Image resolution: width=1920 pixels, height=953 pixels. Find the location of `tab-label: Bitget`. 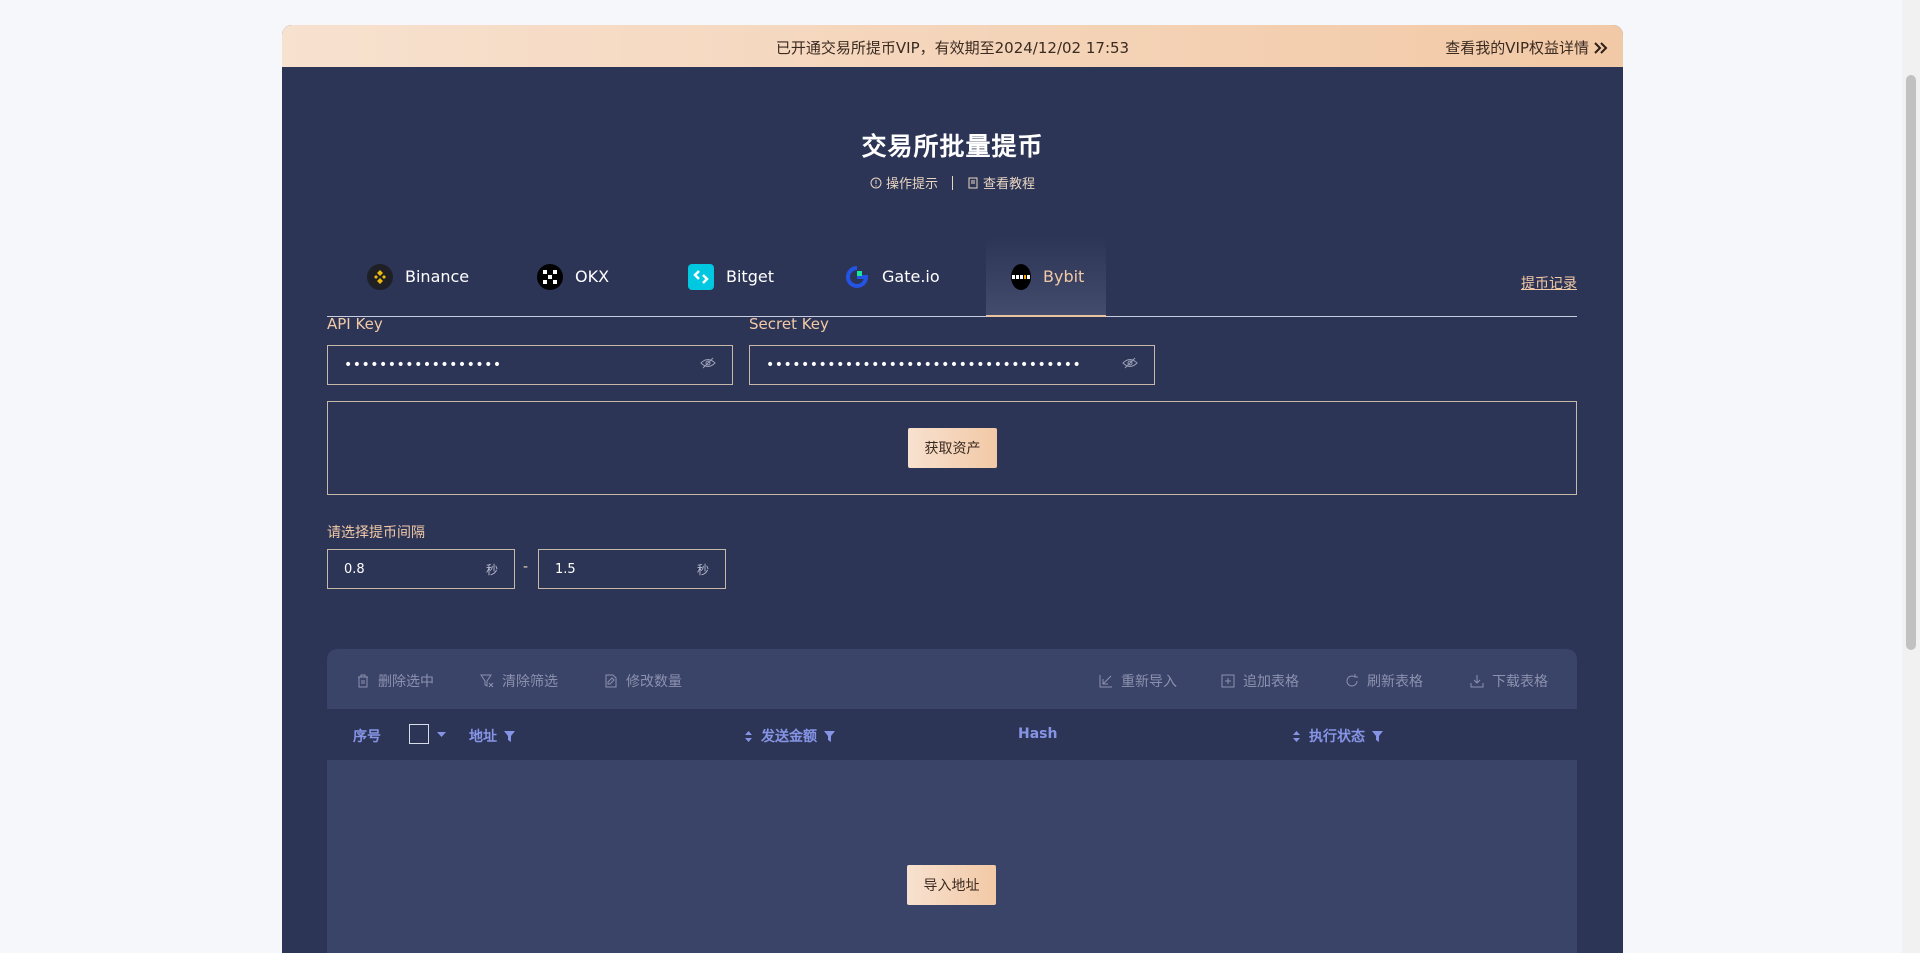

tab-label: Bitget is located at coordinates (750, 276).